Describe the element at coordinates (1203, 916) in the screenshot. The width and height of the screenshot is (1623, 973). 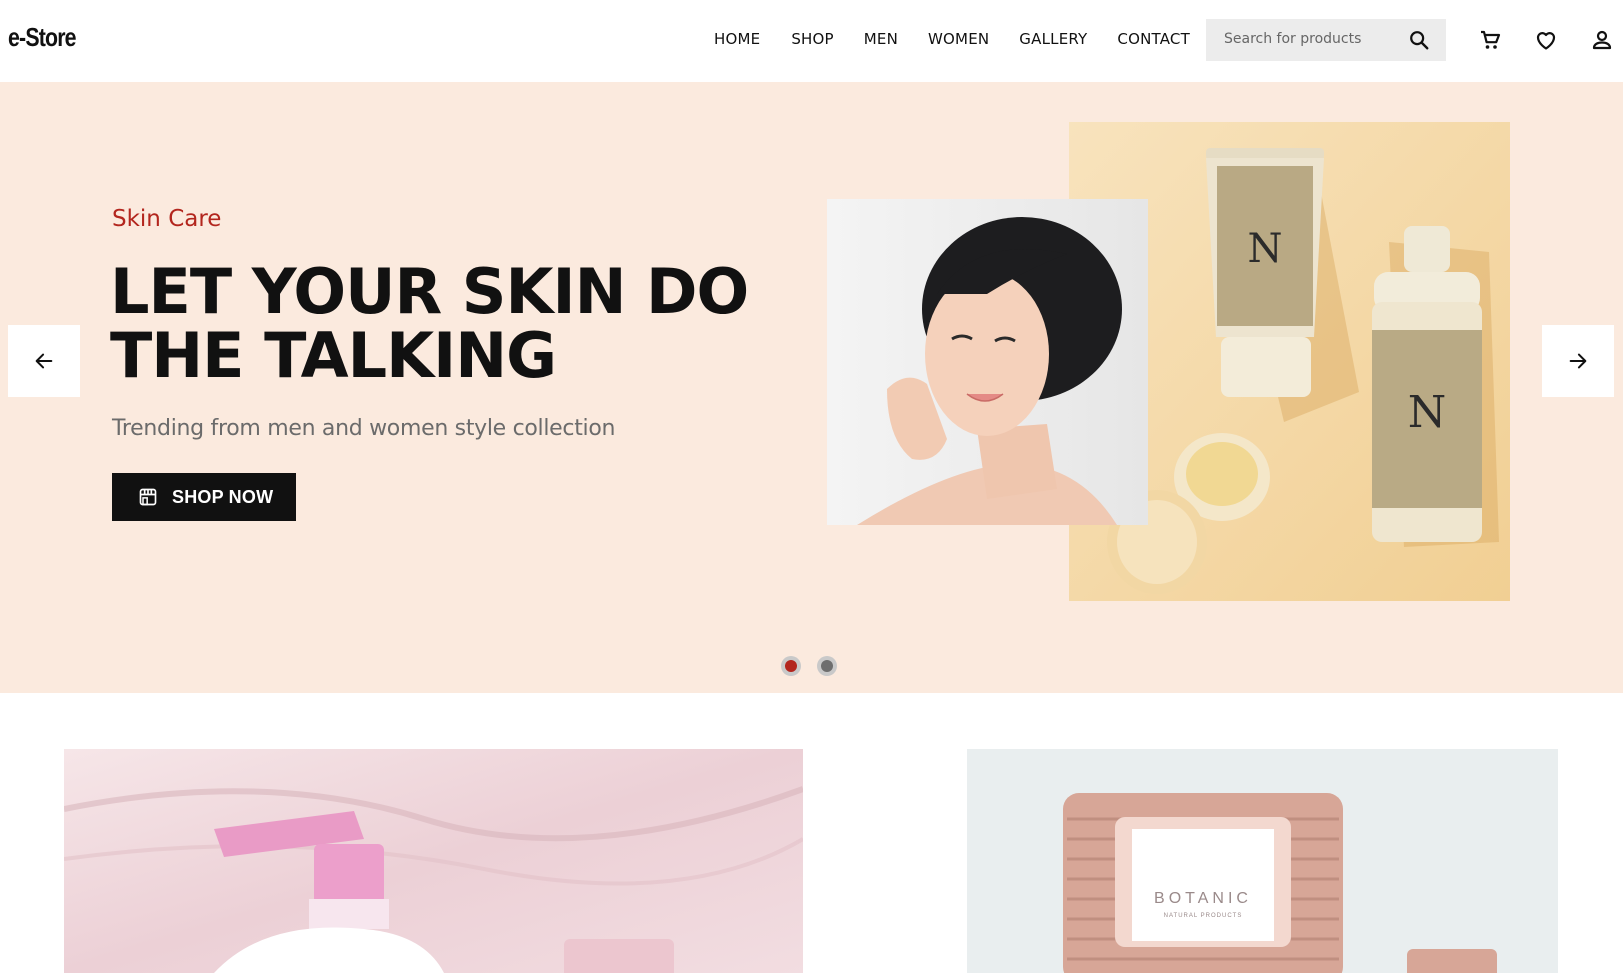
I see `botanic-sublabel: NATURAL PRODUCTS` at that location.